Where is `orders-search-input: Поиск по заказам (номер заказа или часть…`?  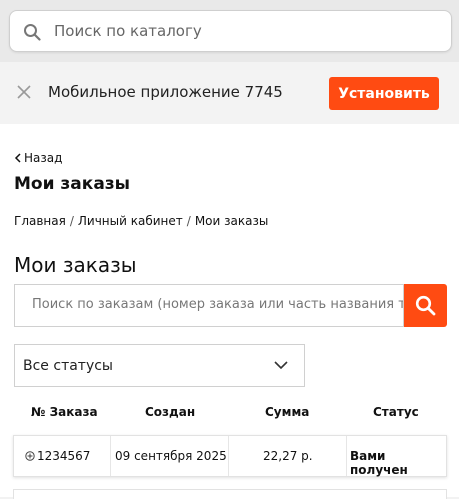
orders-search-input: Поиск по заказам (номер заказа или часть… is located at coordinates (209, 305).